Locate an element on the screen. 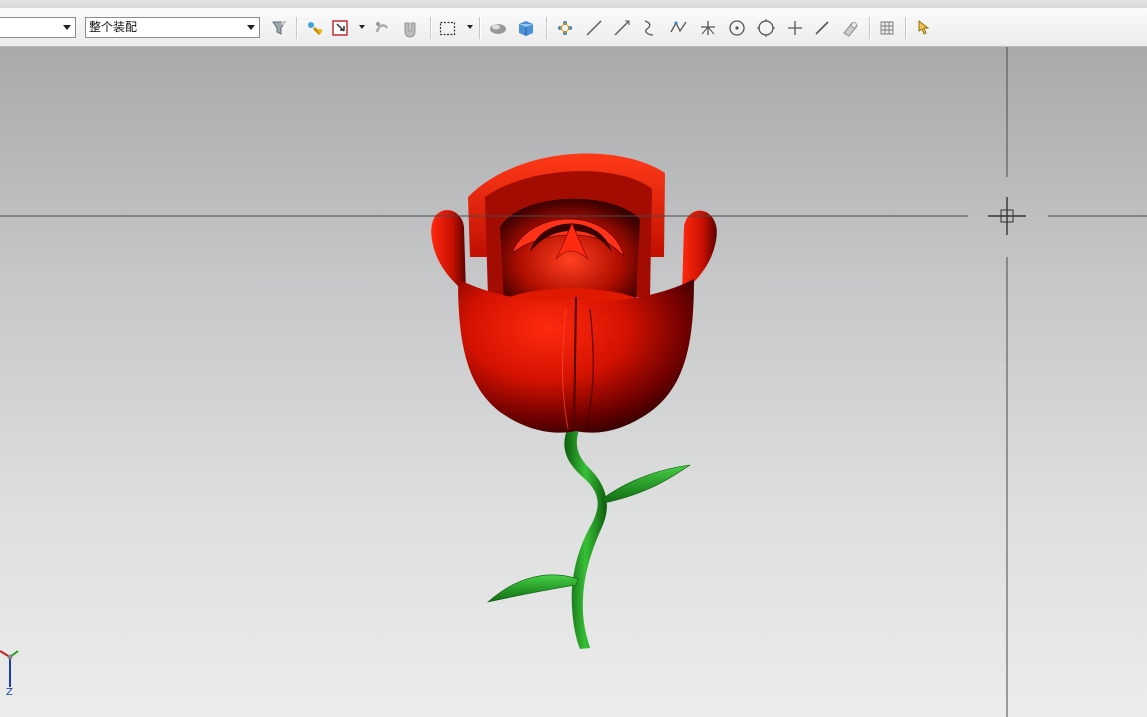 The image size is (1147, 717). snap-point-icon is located at coordinates (315, 28).